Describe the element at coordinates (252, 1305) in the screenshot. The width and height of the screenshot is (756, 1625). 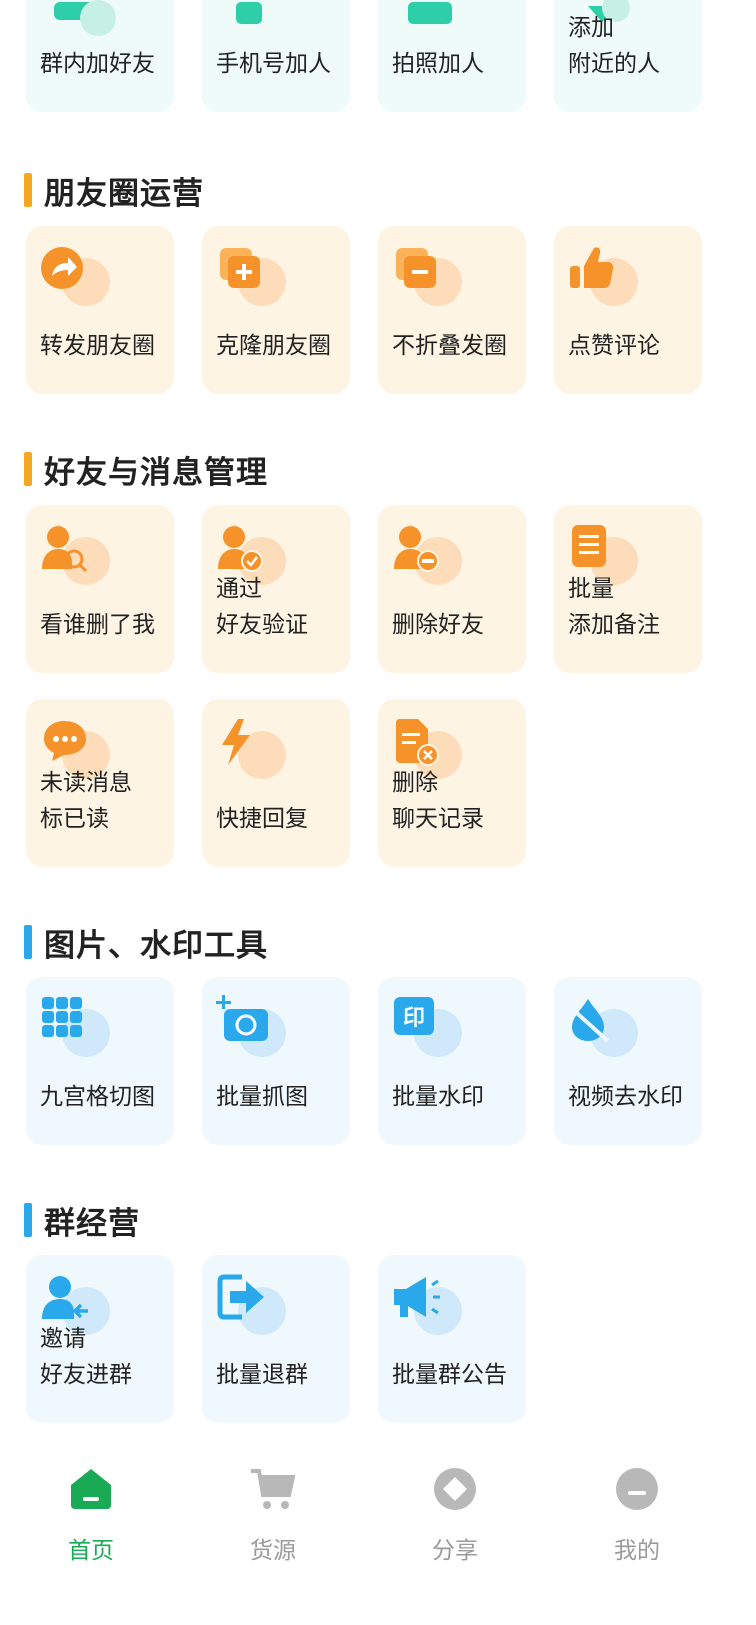
I see `exit-icon` at that location.